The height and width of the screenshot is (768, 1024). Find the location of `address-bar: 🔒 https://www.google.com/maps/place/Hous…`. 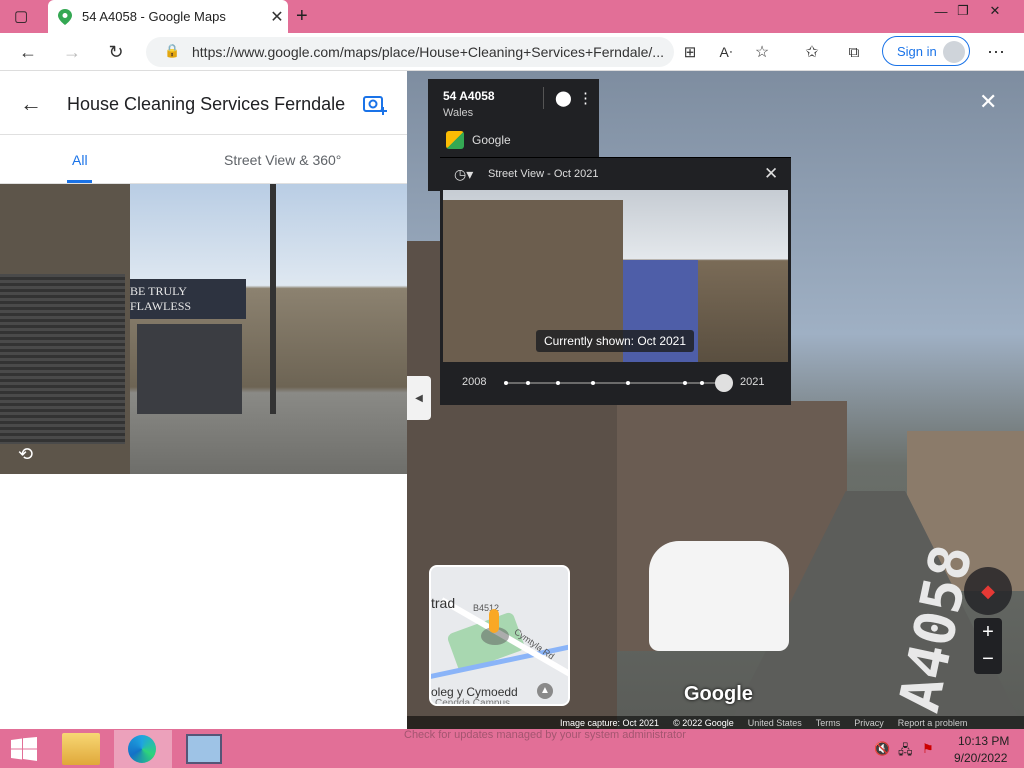

address-bar: 🔒 https://www.google.com/maps/place/Hous… is located at coordinates (410, 52).